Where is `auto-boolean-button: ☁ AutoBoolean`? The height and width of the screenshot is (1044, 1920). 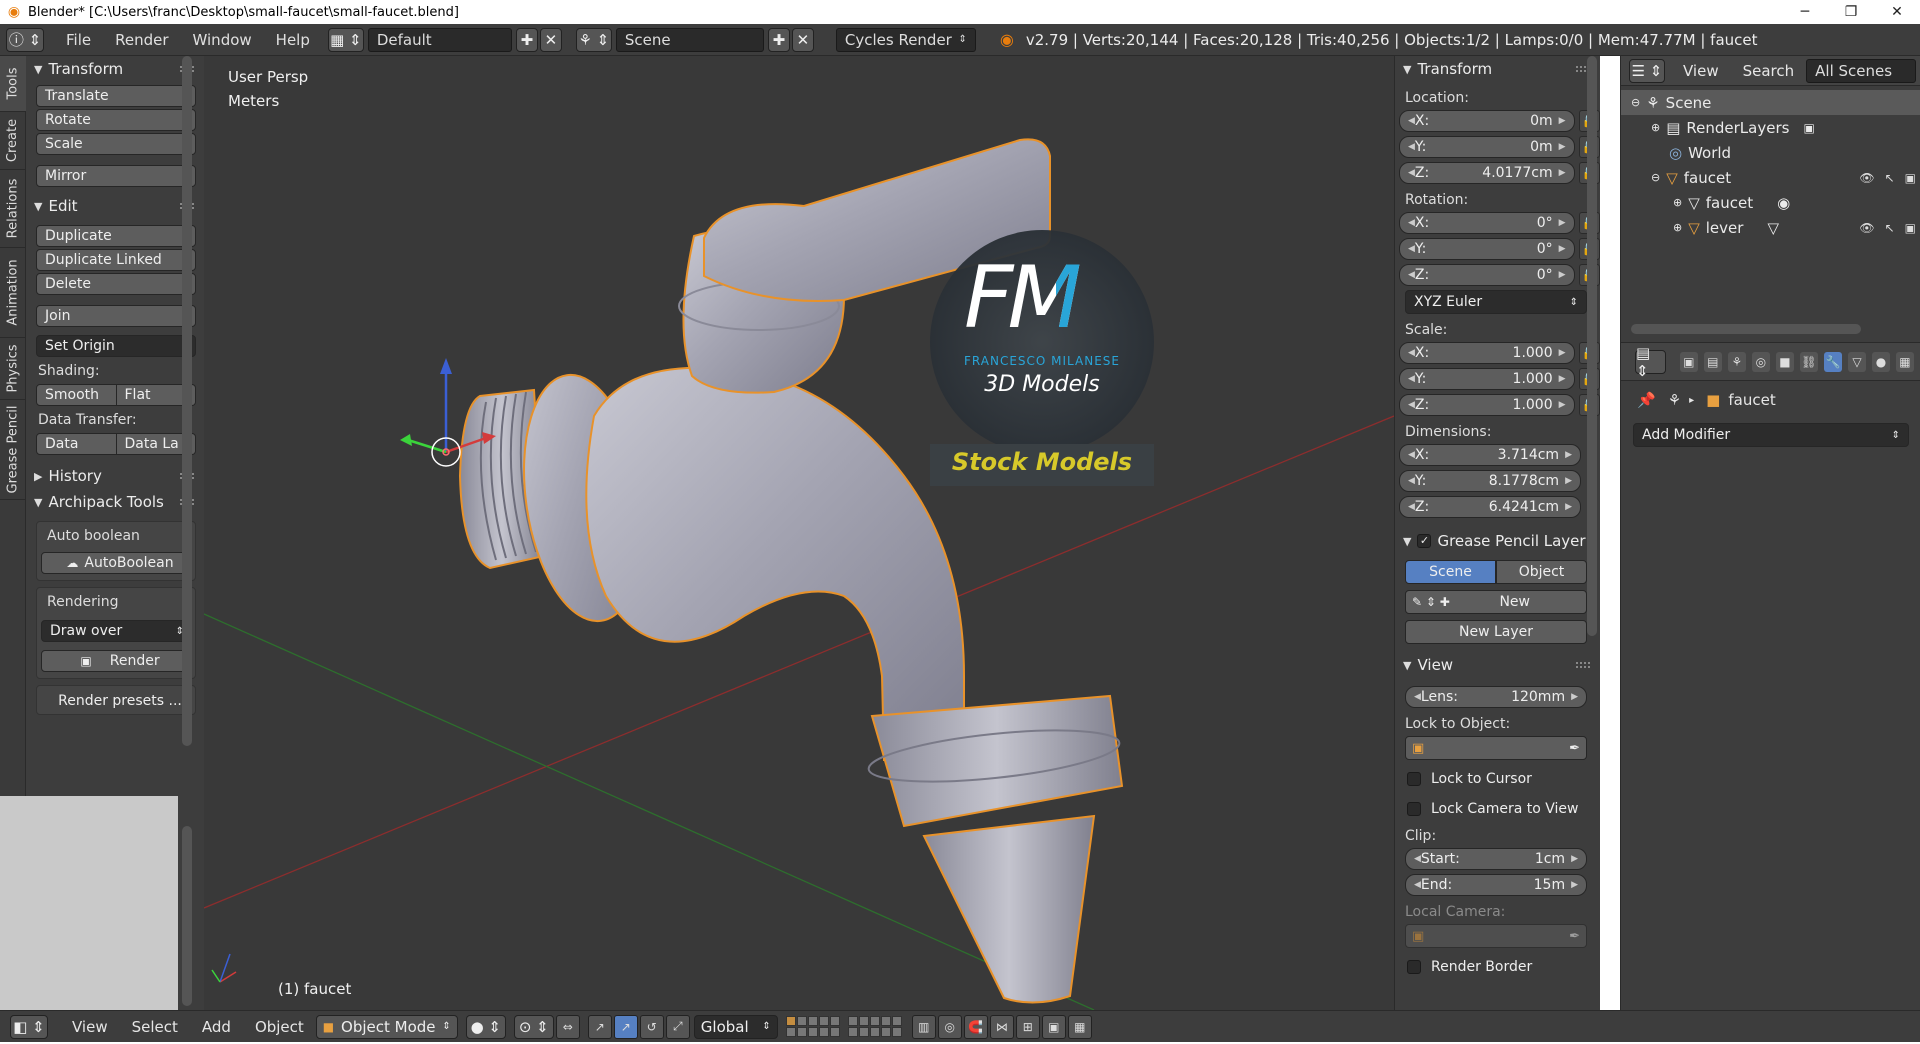 auto-boolean-button: ☁ AutoBoolean is located at coordinates (116, 563).